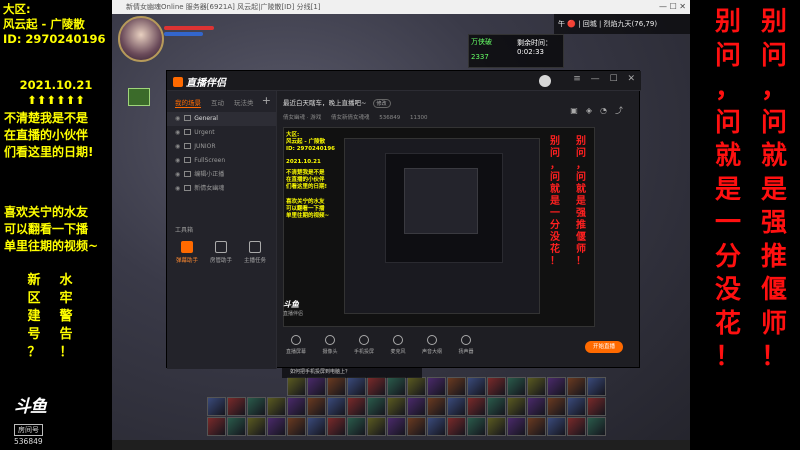 Image resolution: width=800 pixels, height=450 pixels. What do you see at coordinates (631, 79) in the screenshot?
I see `close-icon: ✕` at bounding box center [631, 79].